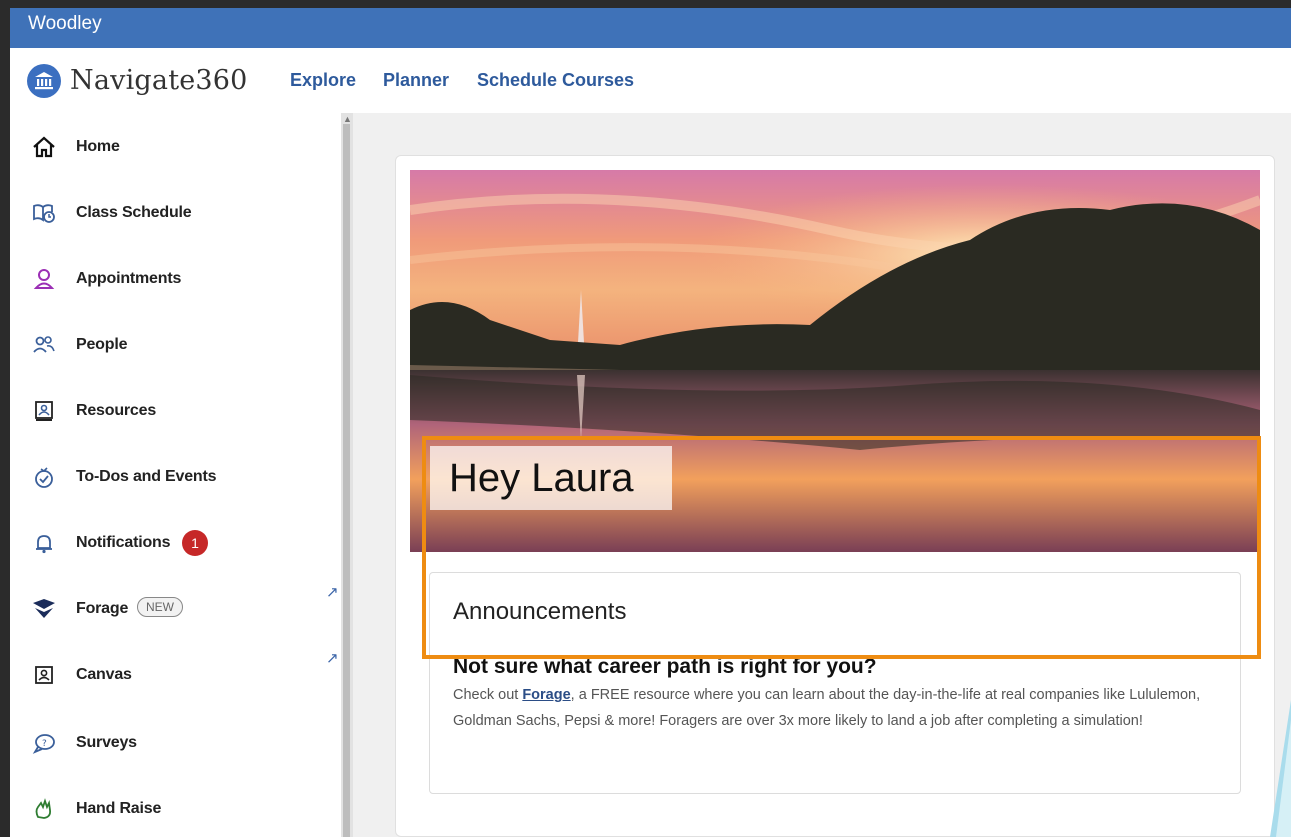 This screenshot has width=1291, height=837. I want to click on sidebar-item-appointments: Appointments, so click(175, 279).